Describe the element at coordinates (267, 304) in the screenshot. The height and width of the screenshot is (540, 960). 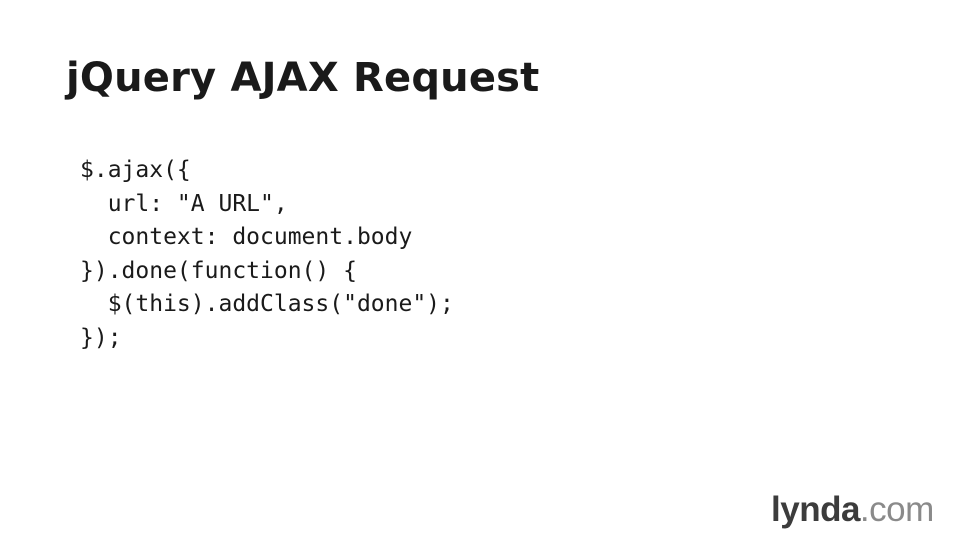
I see `code-line: $(this).addClass("done");` at that location.